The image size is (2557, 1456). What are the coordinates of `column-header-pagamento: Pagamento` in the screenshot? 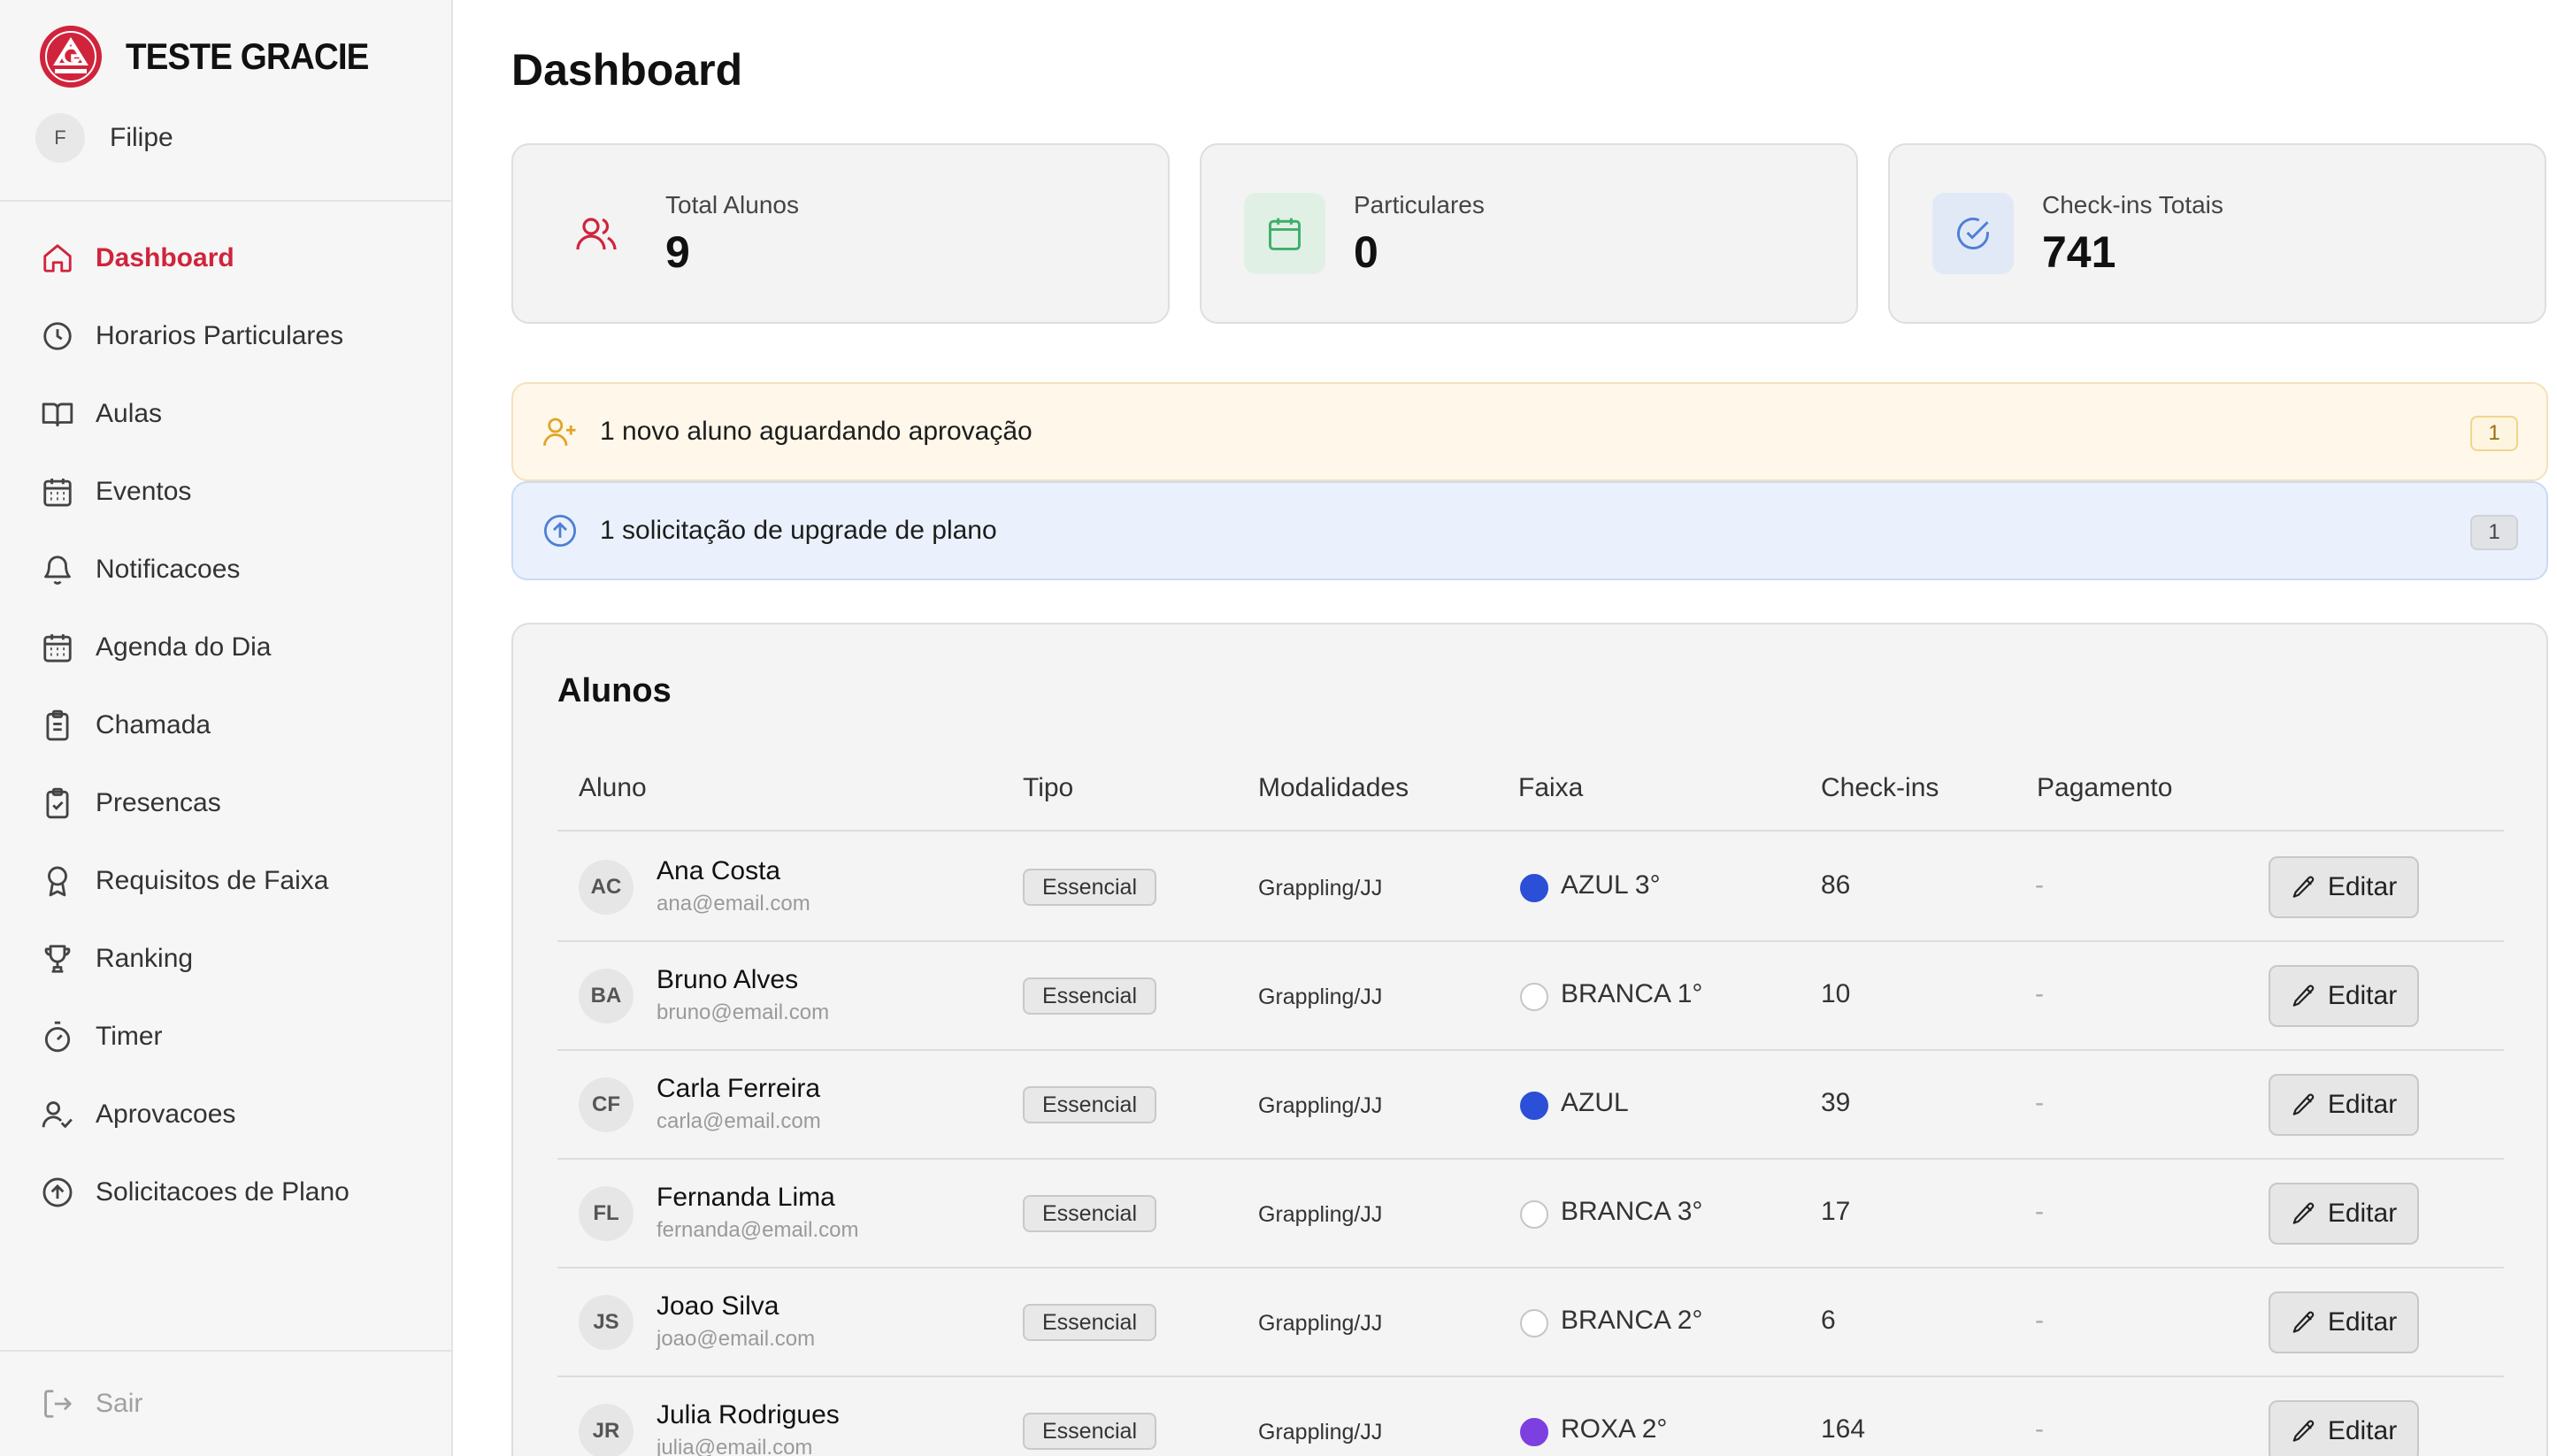 It's located at (2105, 787).